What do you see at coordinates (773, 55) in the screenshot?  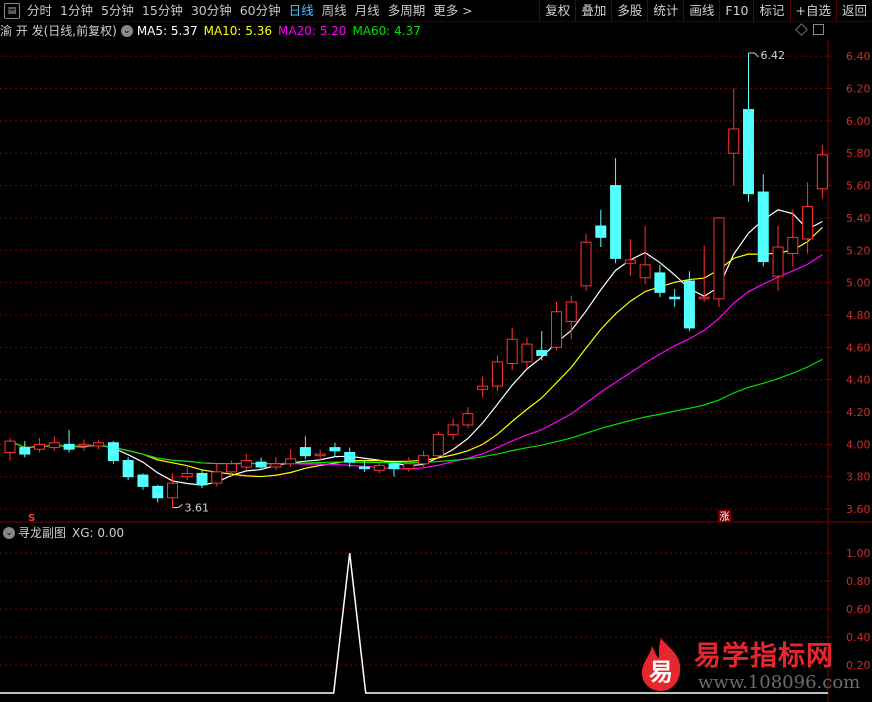 I see `high-label: 6.42` at bounding box center [773, 55].